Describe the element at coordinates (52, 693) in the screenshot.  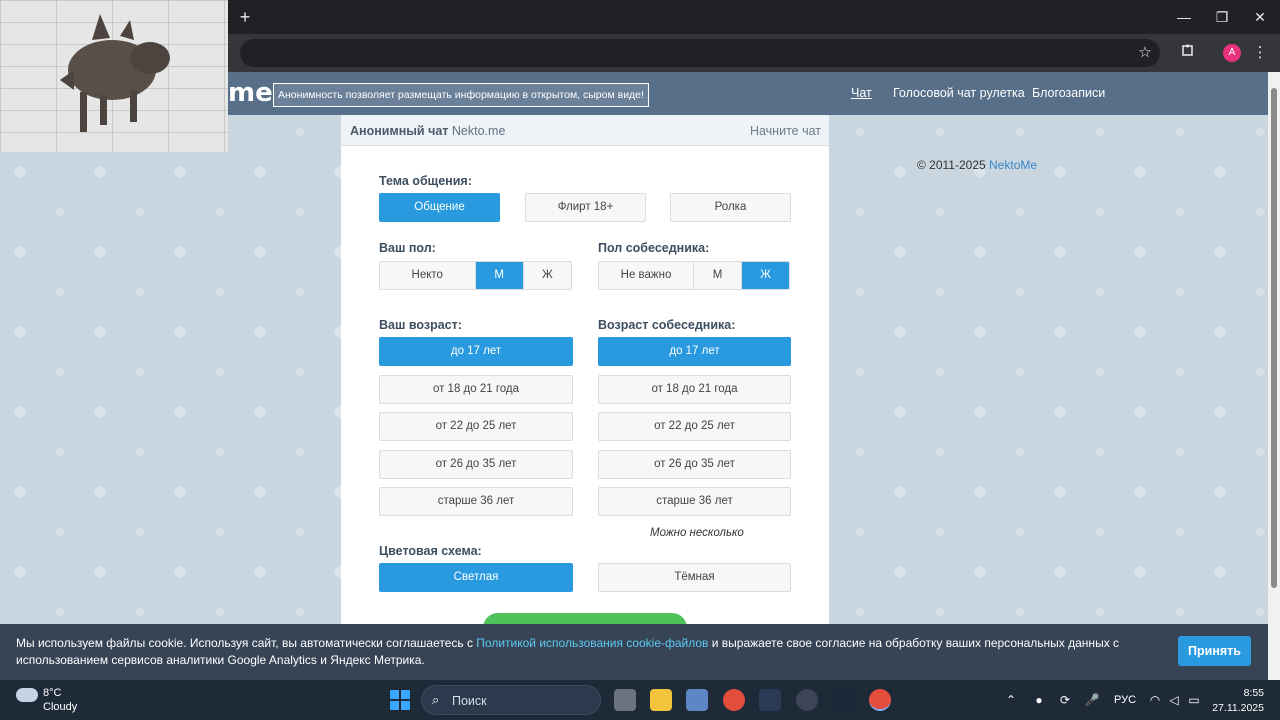
I see `weather-temperature: 8°C` at that location.